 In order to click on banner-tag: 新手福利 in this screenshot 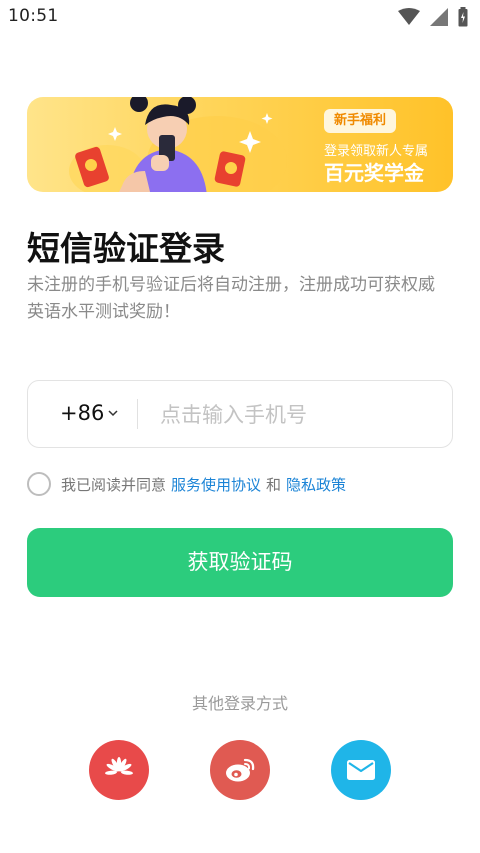, I will do `click(360, 121)`.